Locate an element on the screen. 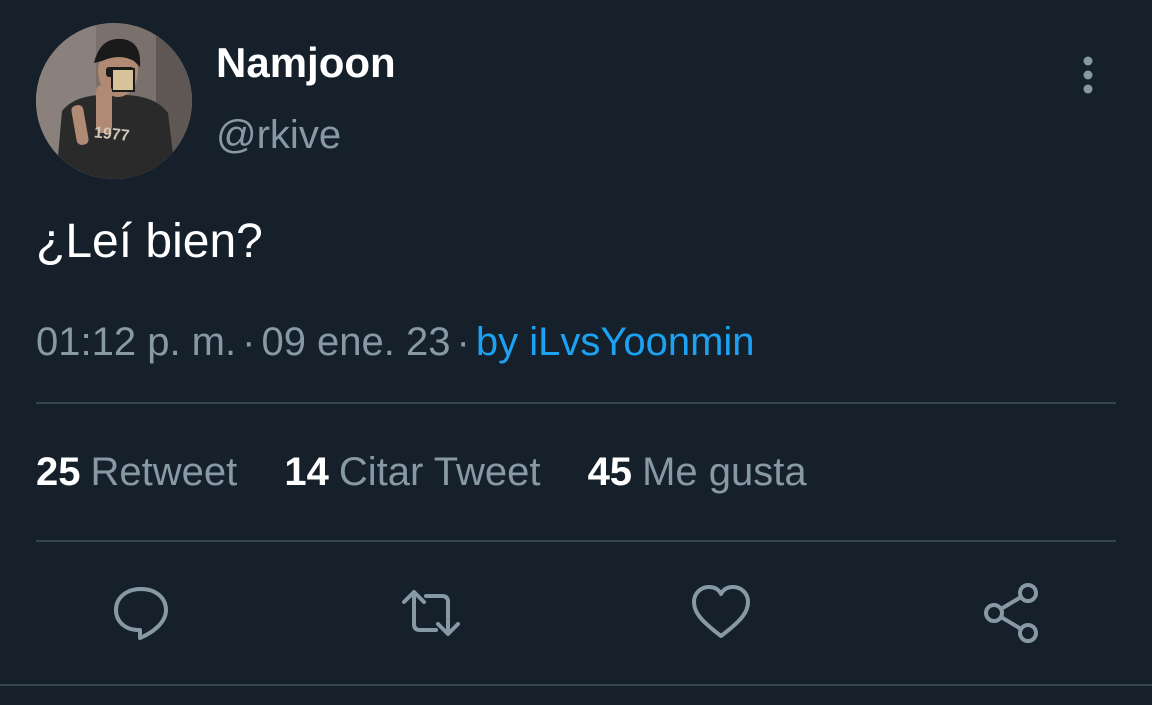 The height and width of the screenshot is (705, 1152). retweet-icon is located at coordinates (431, 613).